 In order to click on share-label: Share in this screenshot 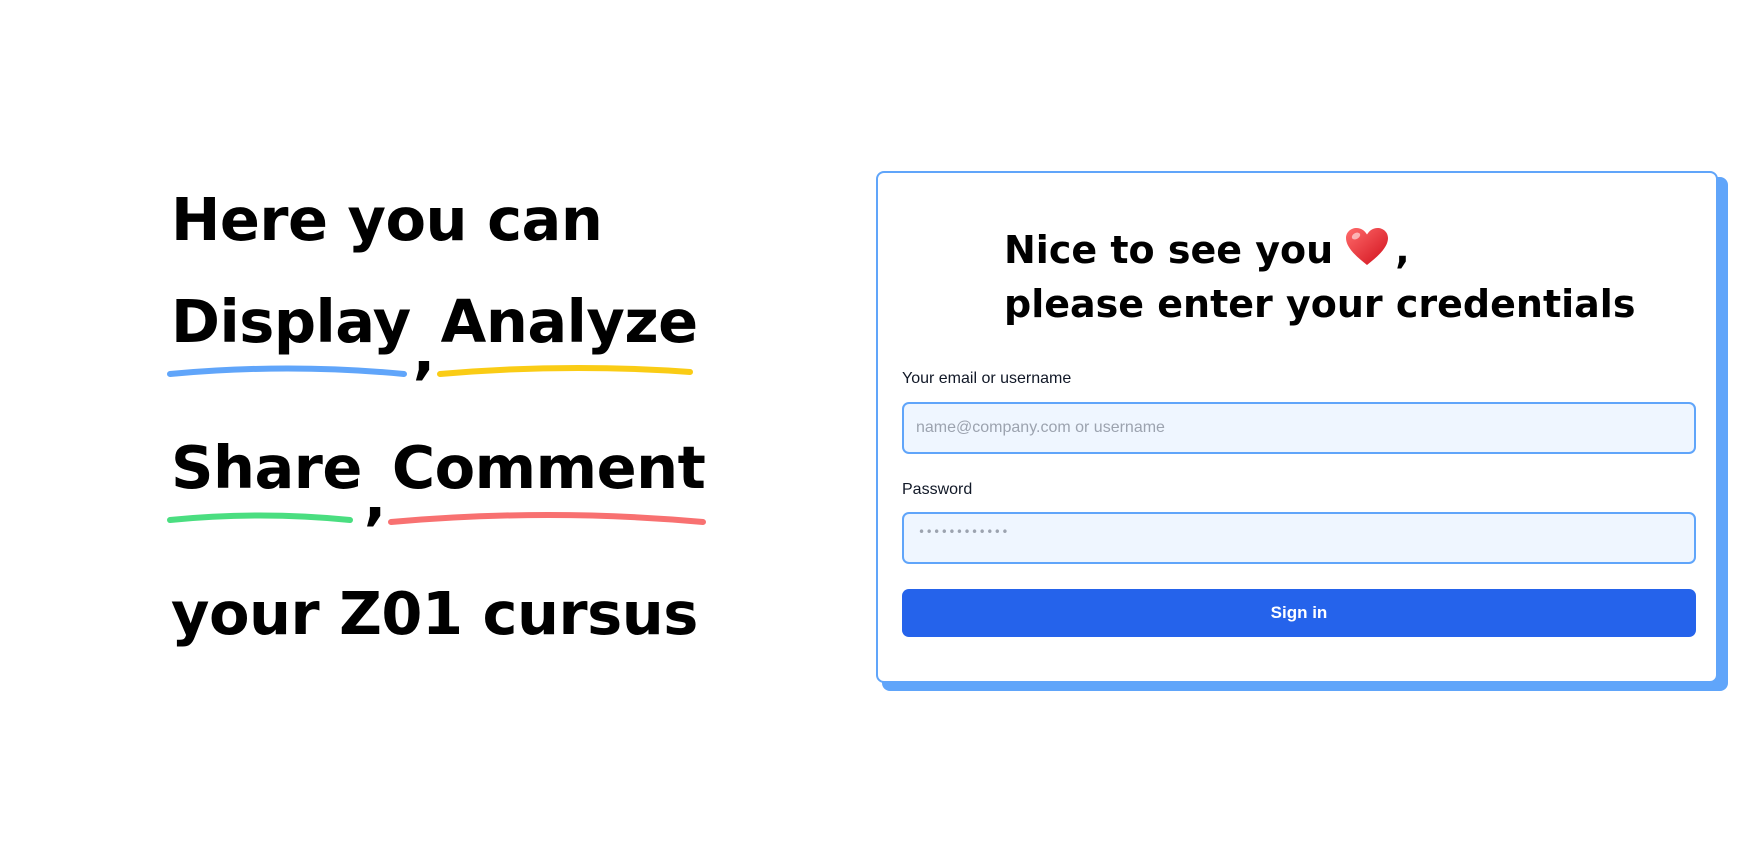, I will do `click(266, 467)`.